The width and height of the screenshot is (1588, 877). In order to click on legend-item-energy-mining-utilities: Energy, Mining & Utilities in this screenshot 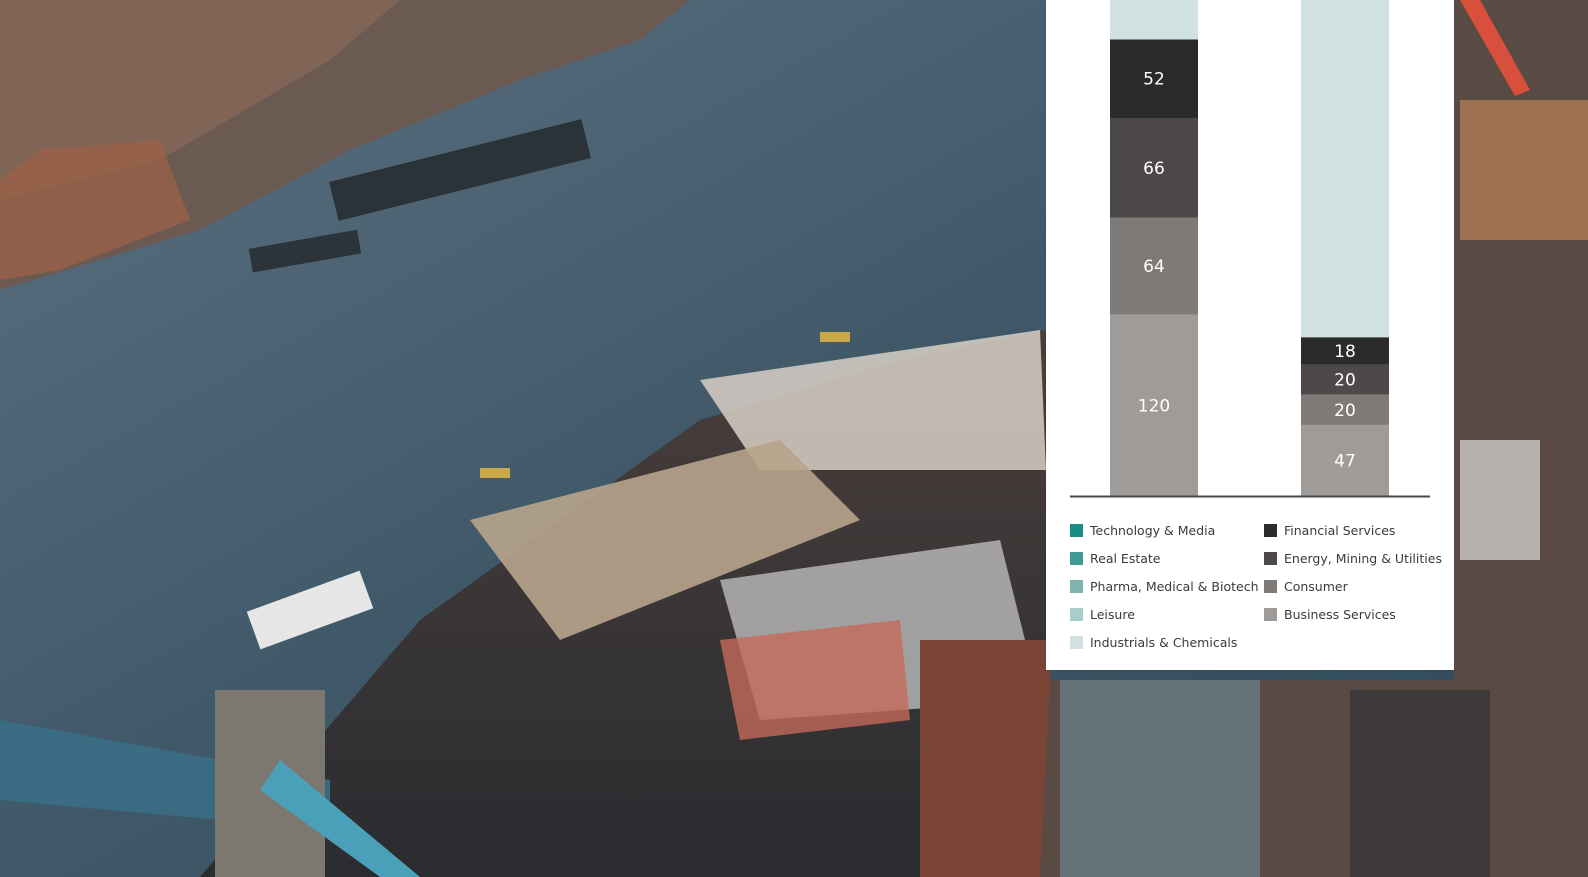, I will do `click(1353, 558)`.